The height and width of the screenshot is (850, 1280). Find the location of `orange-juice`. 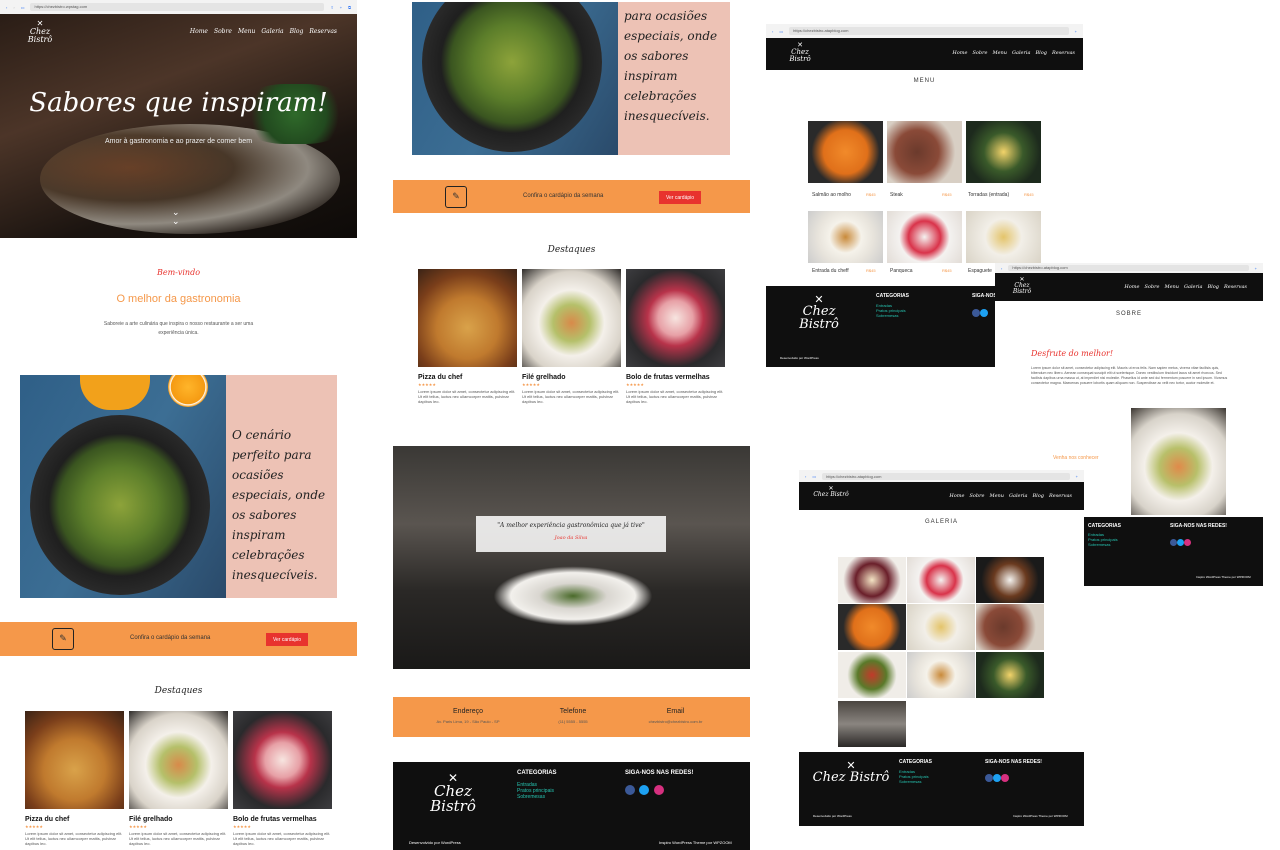

orange-juice is located at coordinates (115, 392).